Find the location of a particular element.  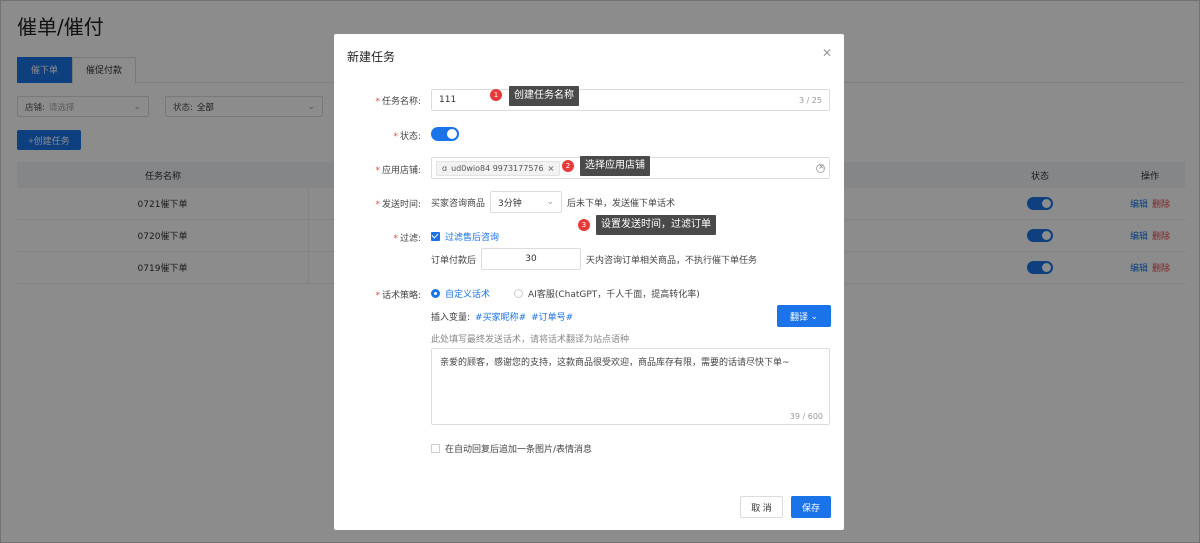

cancel-button: 取 消 is located at coordinates (761, 507).